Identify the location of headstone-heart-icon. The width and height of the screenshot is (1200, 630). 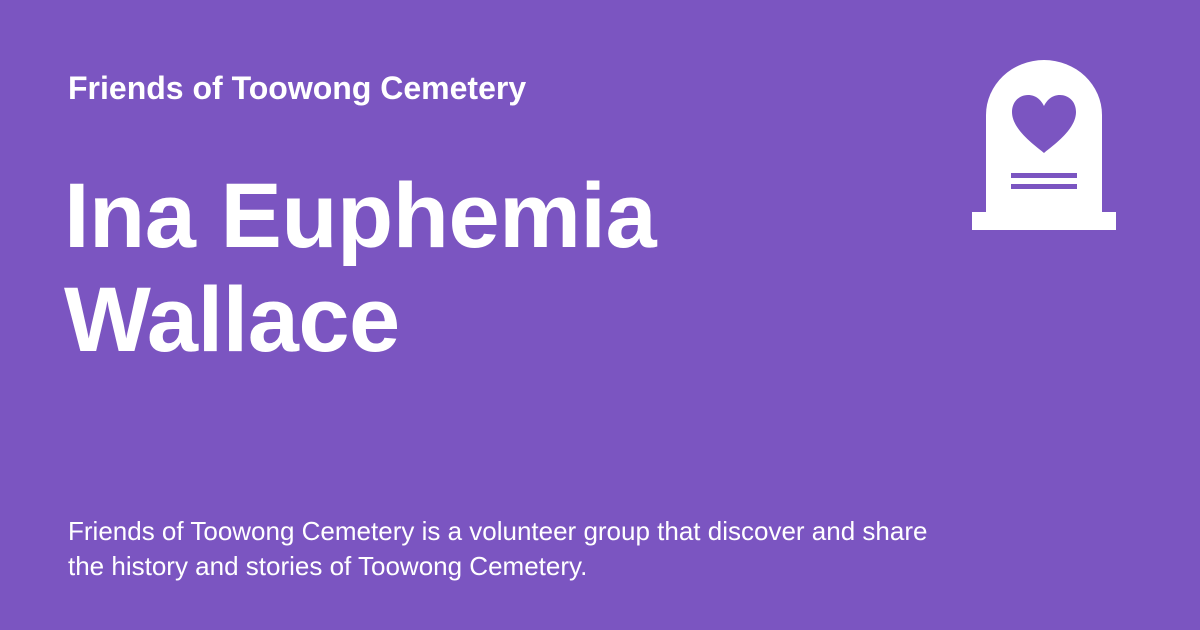
(1044, 145).